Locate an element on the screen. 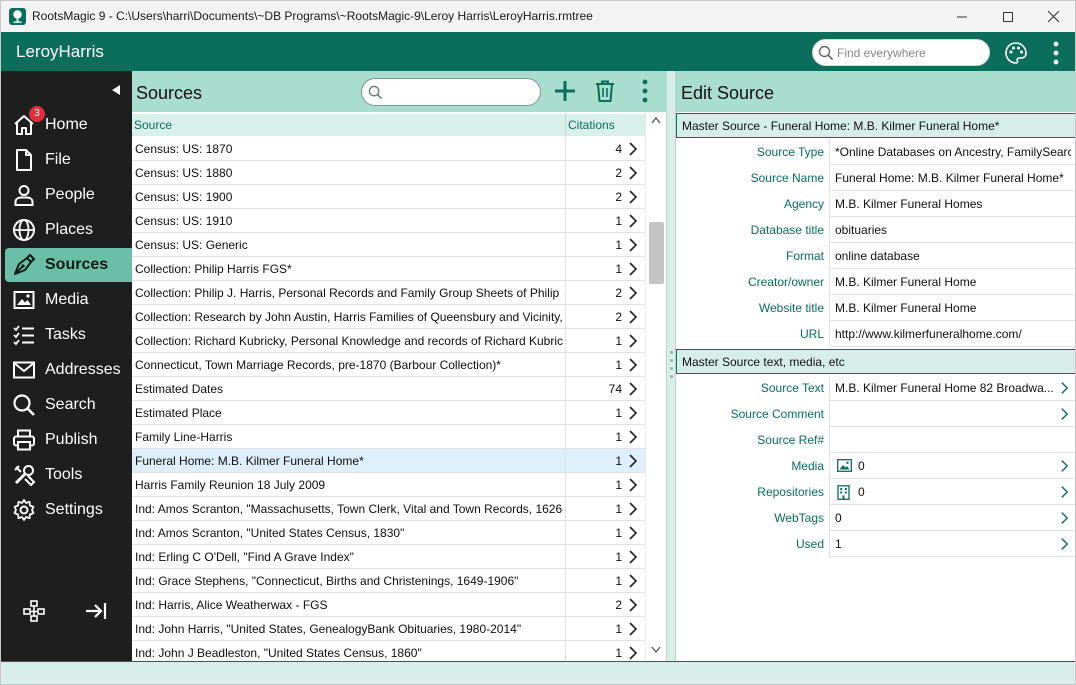  field-format: Format online database is located at coordinates (875, 256).